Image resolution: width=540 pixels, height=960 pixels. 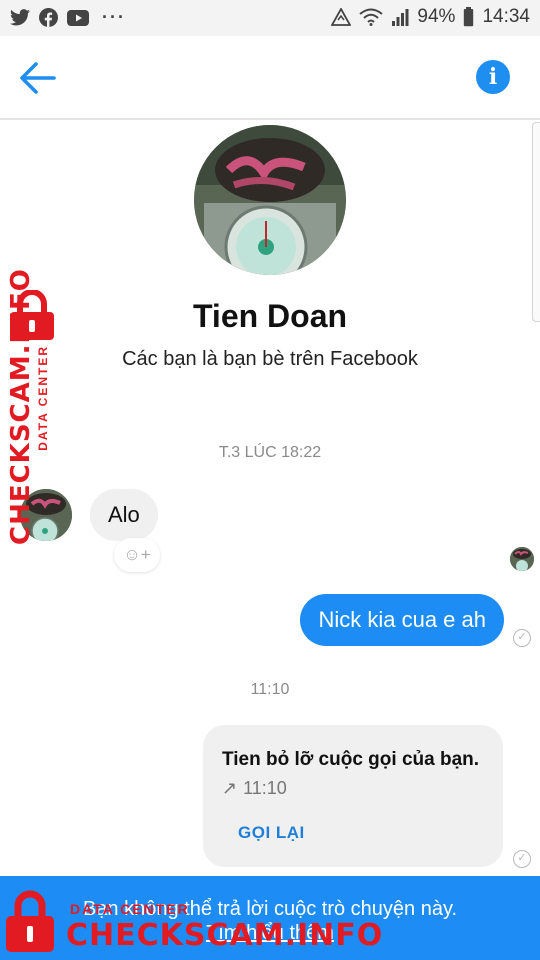 I want to click on missed-call-time: 11:10, so click(x=265, y=788).